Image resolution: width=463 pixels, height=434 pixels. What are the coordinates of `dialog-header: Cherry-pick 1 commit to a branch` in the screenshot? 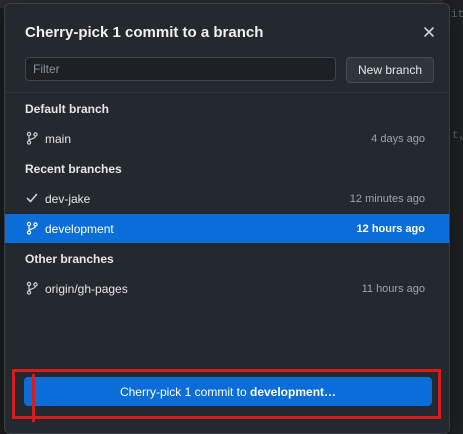 It's located at (227, 30).